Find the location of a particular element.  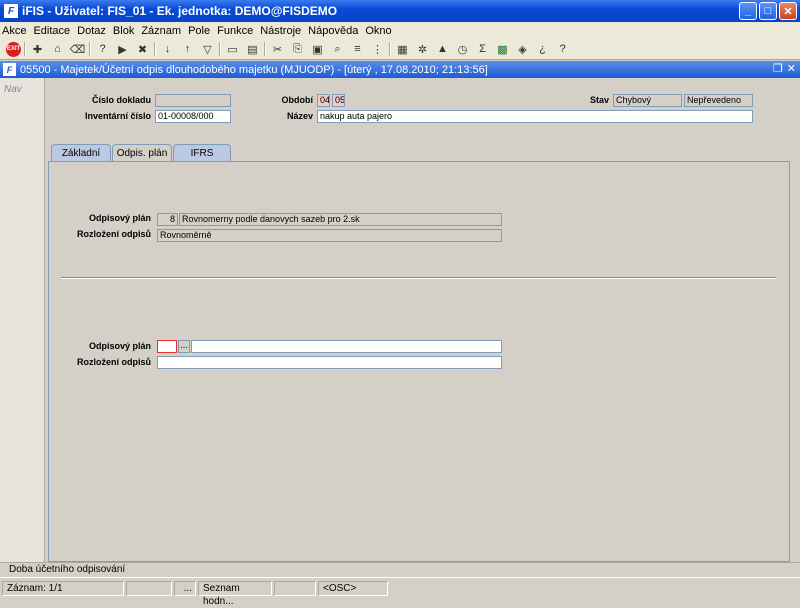

help-icon: ¿ is located at coordinates (542, 49).